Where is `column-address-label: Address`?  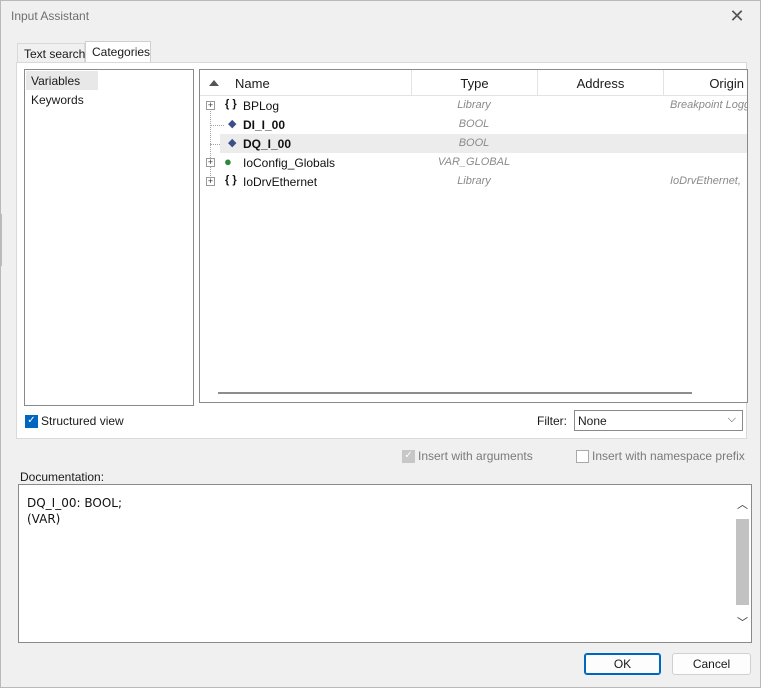 column-address-label: Address is located at coordinates (600, 83).